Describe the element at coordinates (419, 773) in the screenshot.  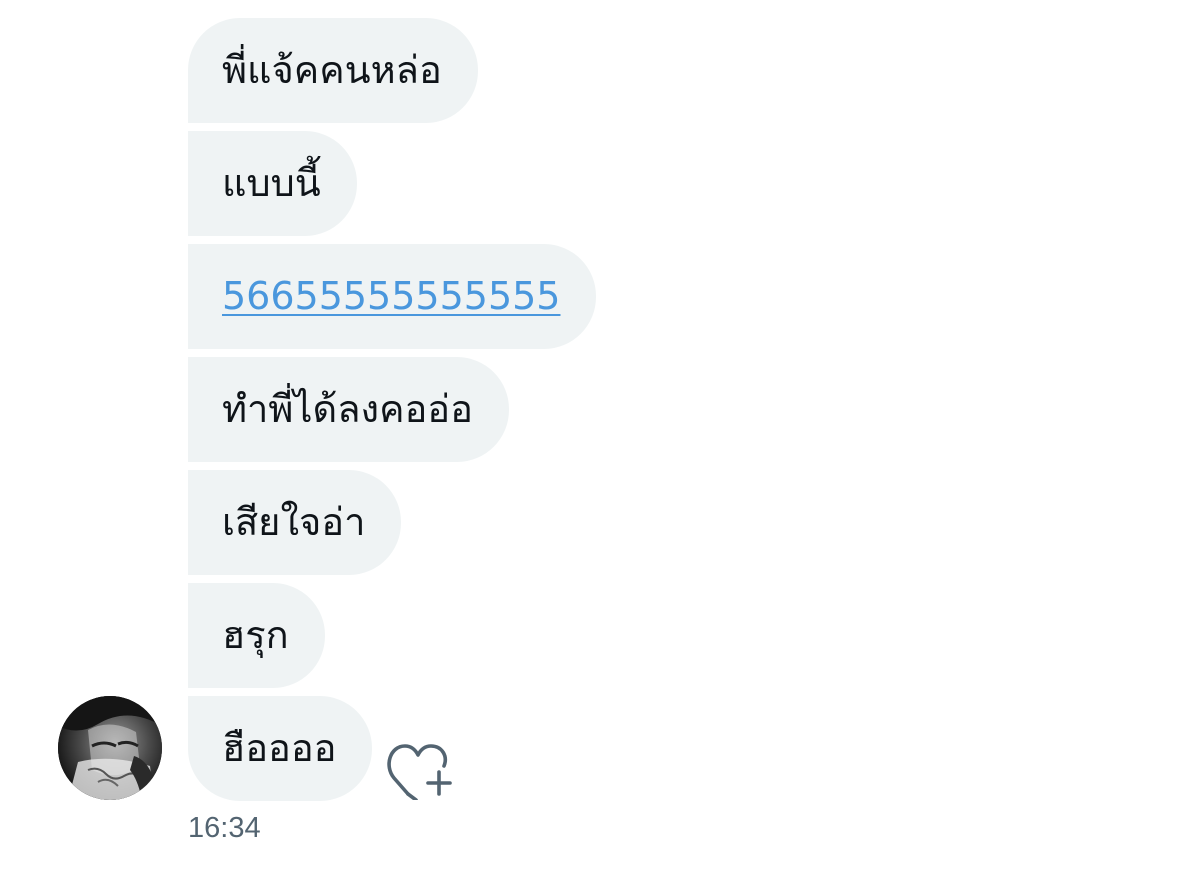
I see `heart-plus-icon` at that location.